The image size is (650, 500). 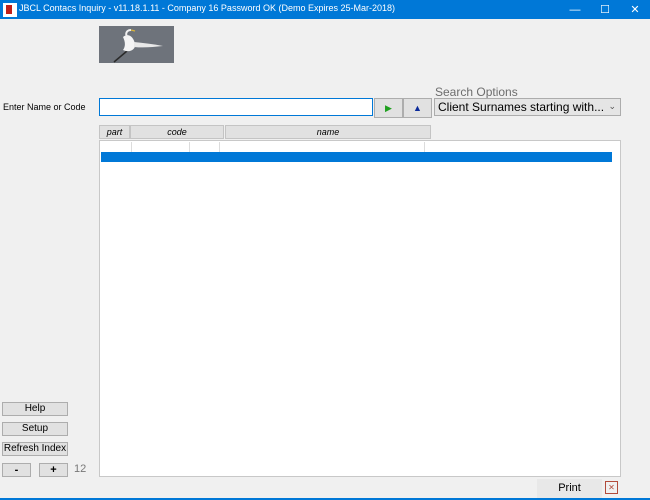 I want to click on selected-table-row, so click(x=356, y=157).